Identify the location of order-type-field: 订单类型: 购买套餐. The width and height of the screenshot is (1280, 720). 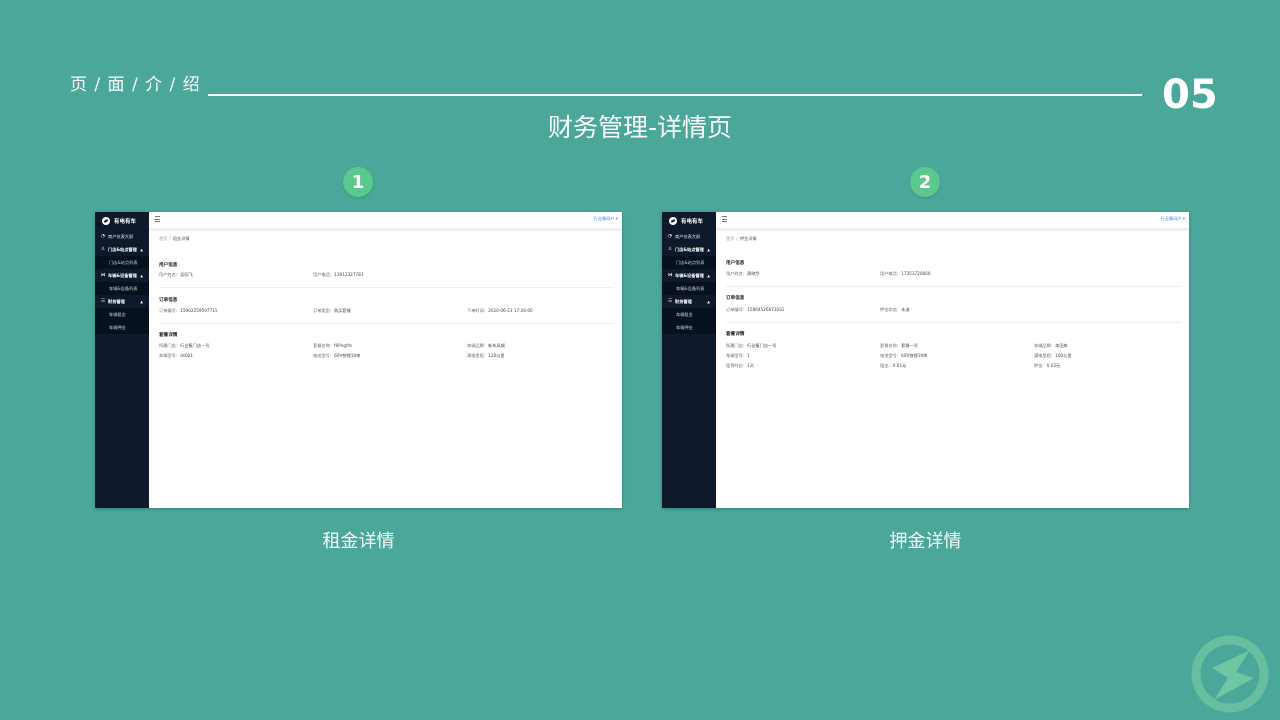
(332, 310).